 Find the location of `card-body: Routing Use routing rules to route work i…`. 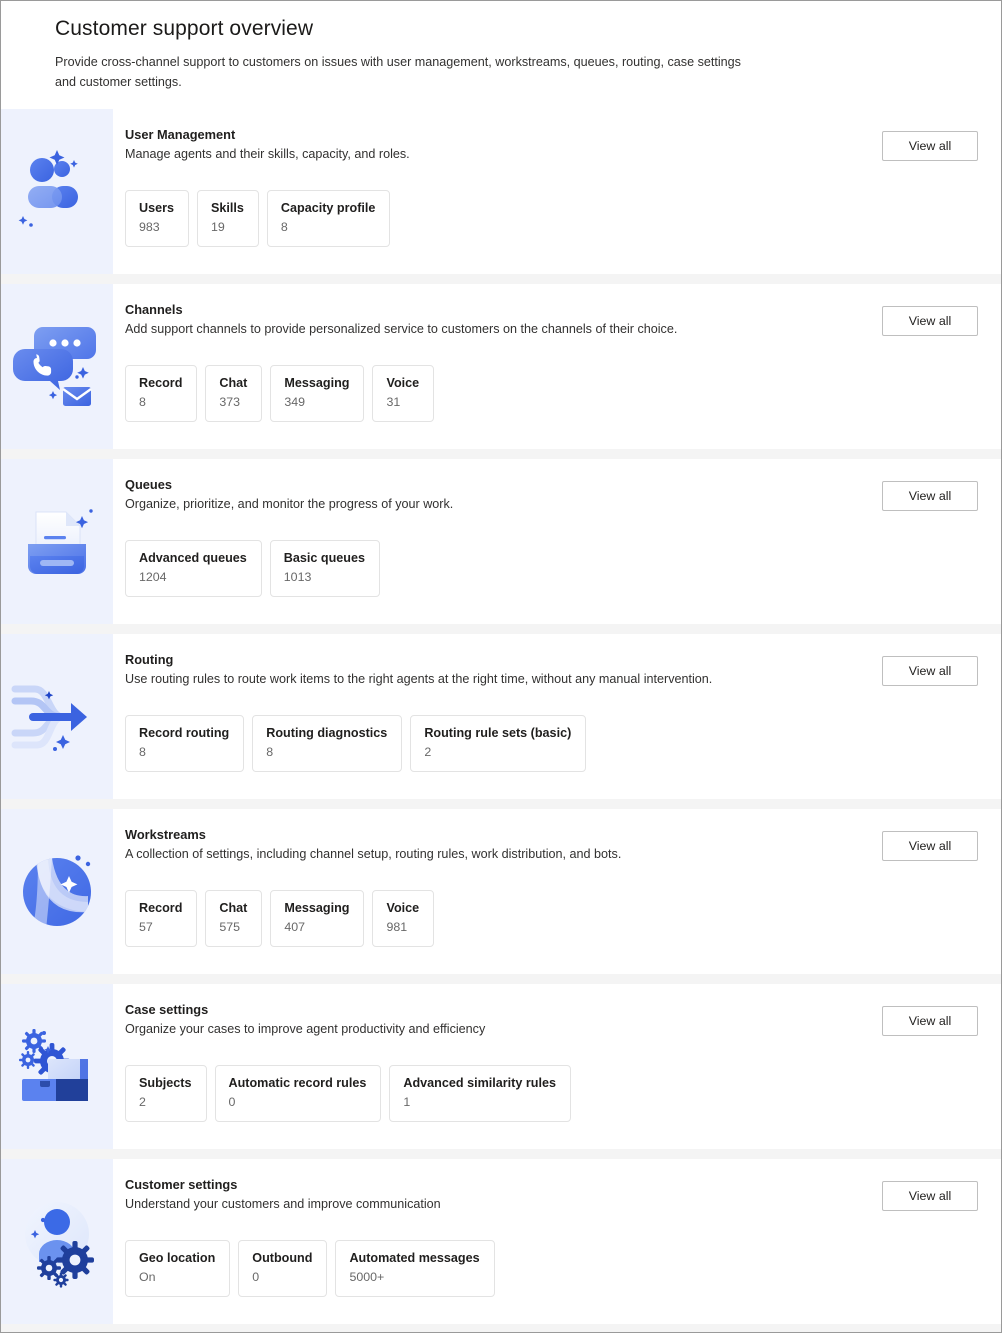

card-body: Routing Use routing rules to route work i… is located at coordinates (557, 716).